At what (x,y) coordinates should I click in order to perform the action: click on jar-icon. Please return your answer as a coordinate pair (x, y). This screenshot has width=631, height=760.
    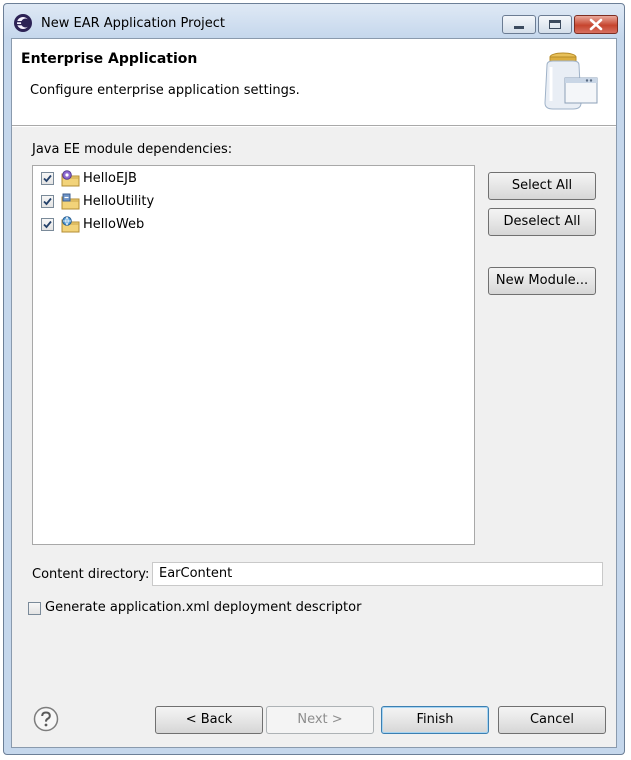
    Looking at the image, I should click on (575, 84).